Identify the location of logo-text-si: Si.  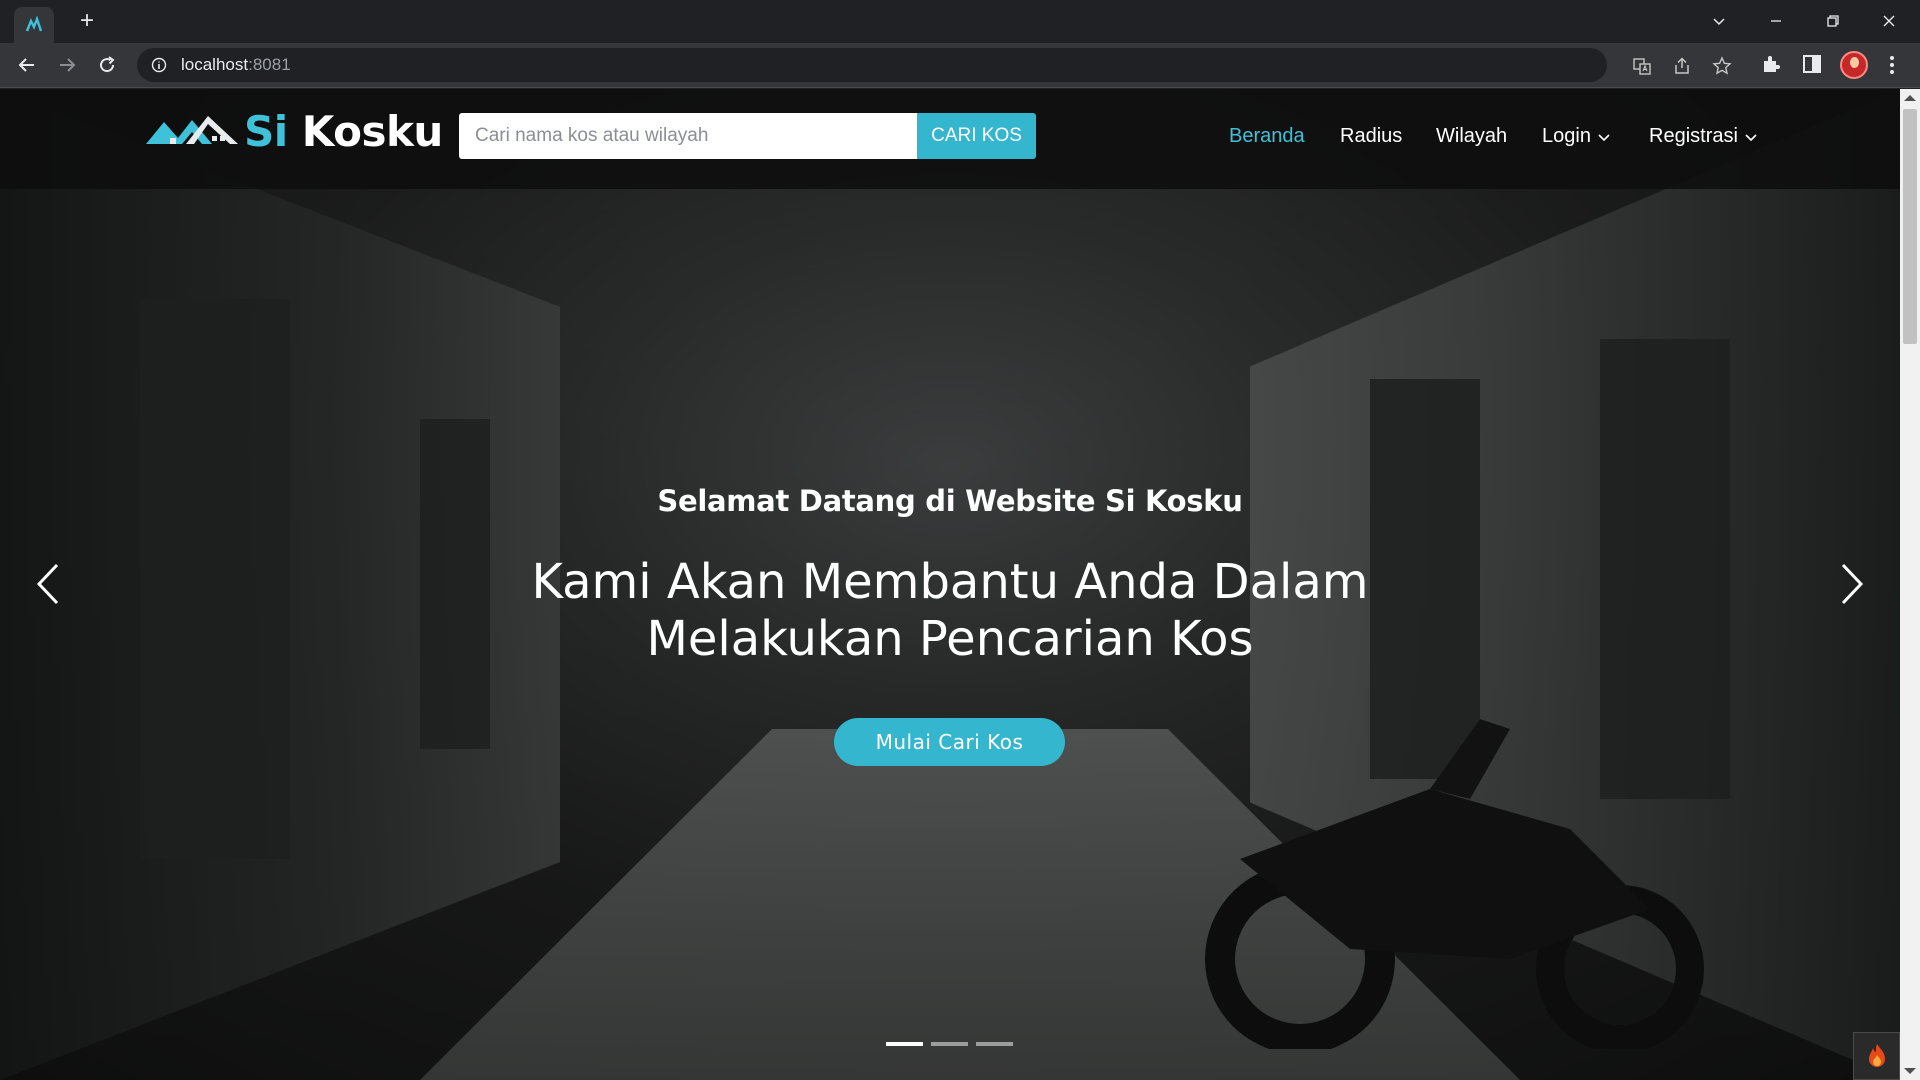
(266, 131).